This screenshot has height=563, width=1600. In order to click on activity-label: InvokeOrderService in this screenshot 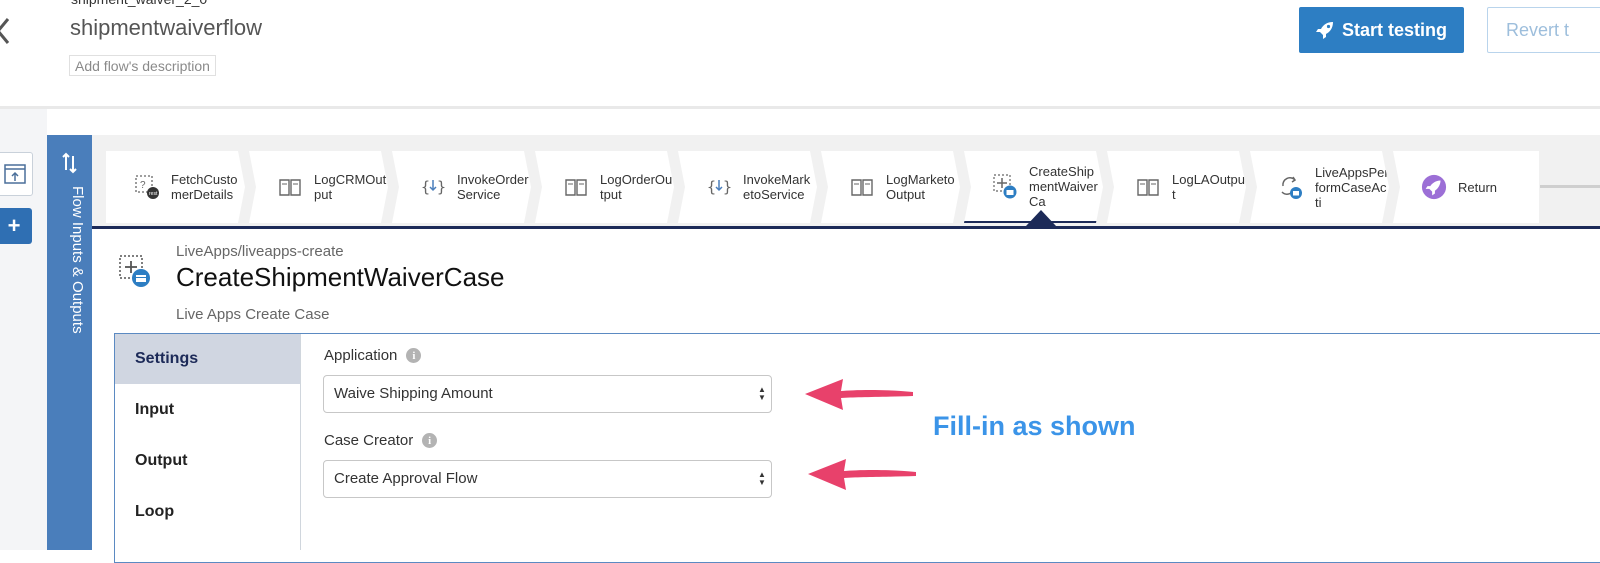, I will do `click(493, 187)`.